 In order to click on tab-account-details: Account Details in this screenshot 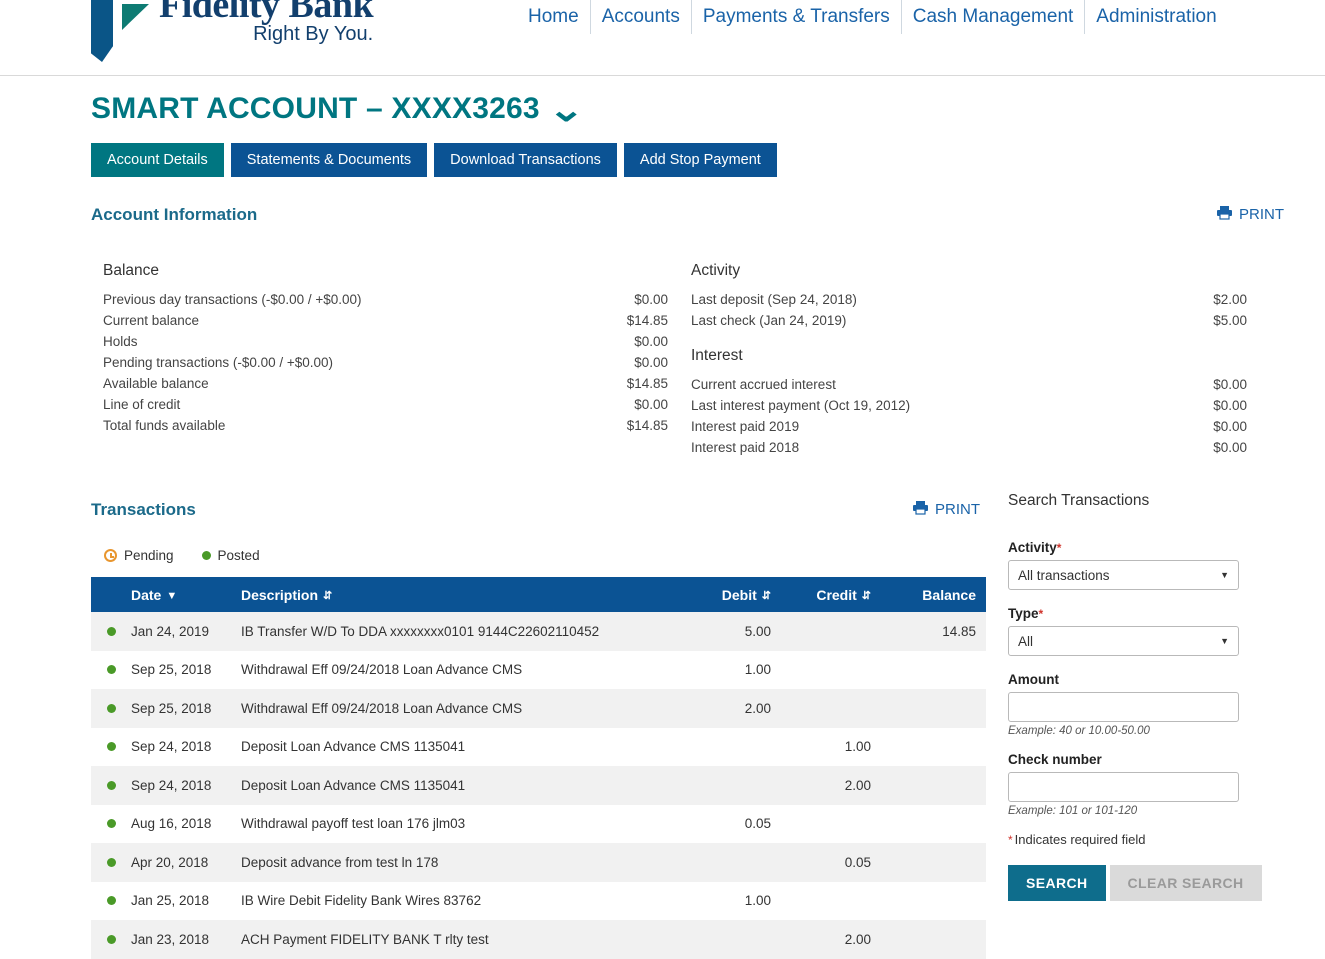, I will do `click(157, 160)`.